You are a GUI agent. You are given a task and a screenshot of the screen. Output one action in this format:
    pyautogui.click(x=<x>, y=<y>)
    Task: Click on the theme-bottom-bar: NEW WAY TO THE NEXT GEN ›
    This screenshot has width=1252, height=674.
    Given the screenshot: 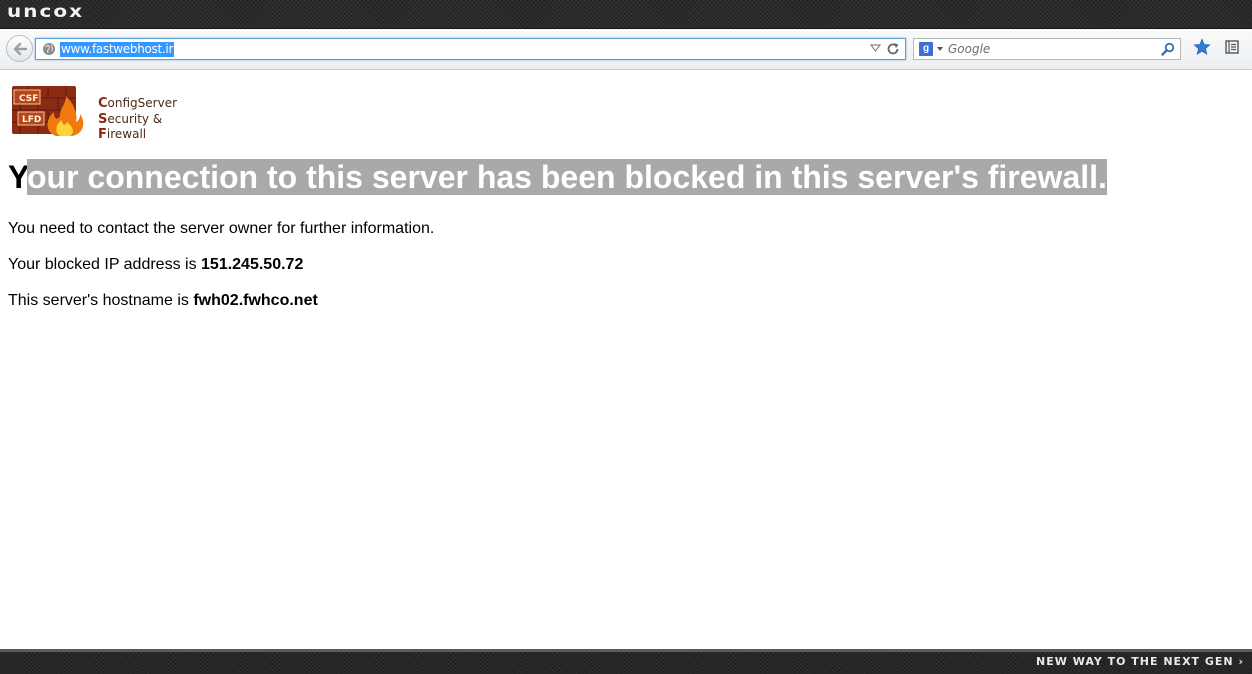 What is the action you would take?
    pyautogui.click(x=626, y=661)
    